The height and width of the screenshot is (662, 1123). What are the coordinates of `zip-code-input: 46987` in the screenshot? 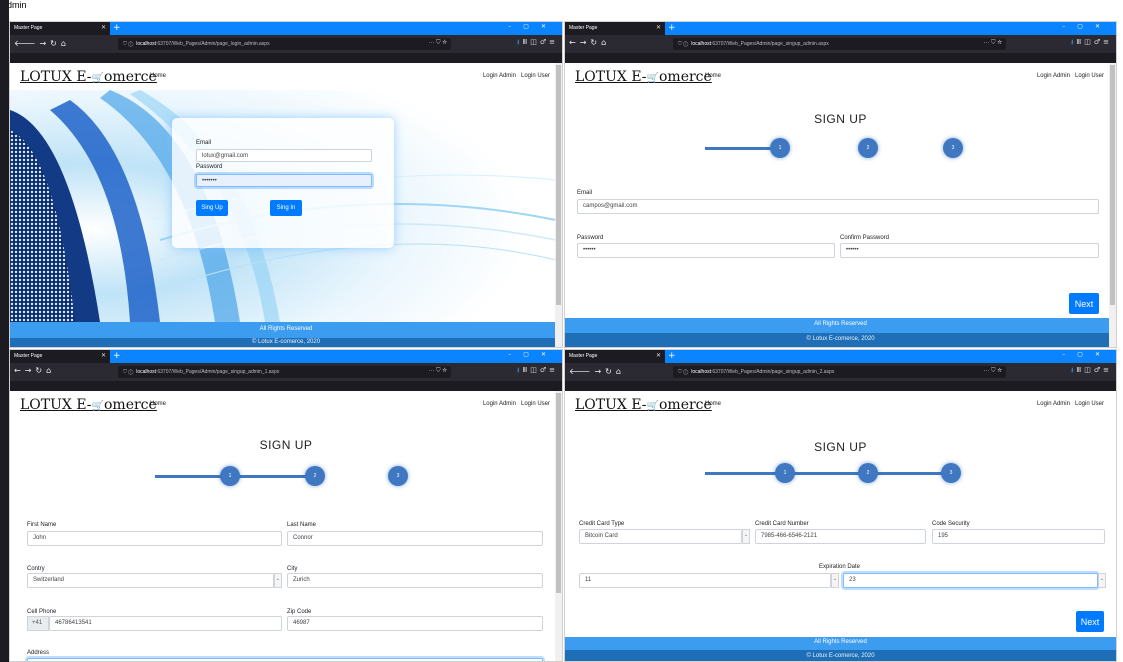 It's located at (415, 623).